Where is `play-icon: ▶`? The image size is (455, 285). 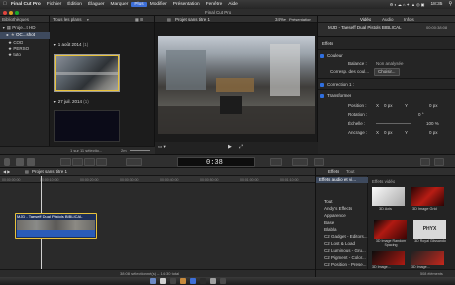 play-icon: ▶ is located at coordinates (230, 147).